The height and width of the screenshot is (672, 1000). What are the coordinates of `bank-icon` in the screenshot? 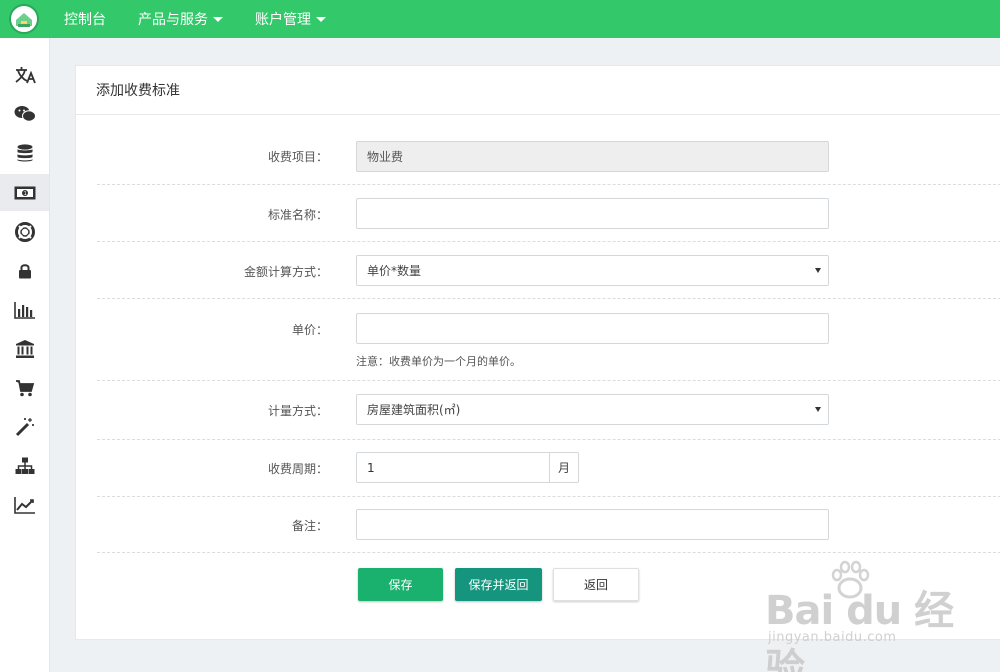 It's located at (24, 348).